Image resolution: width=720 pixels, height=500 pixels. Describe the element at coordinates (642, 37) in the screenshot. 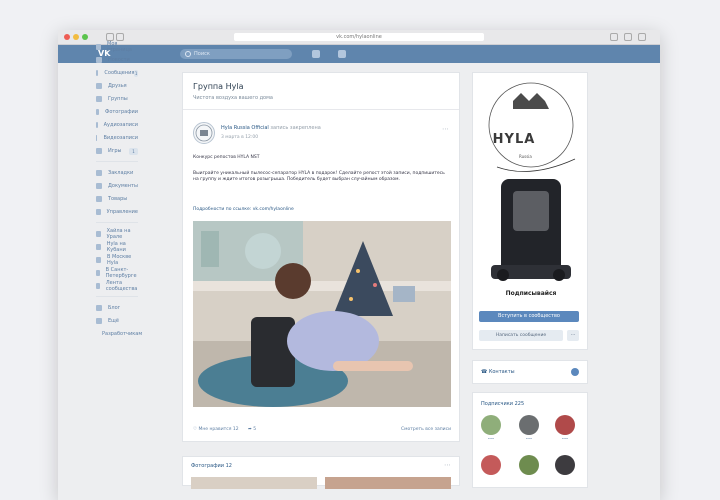

I see `plus-icon` at that location.